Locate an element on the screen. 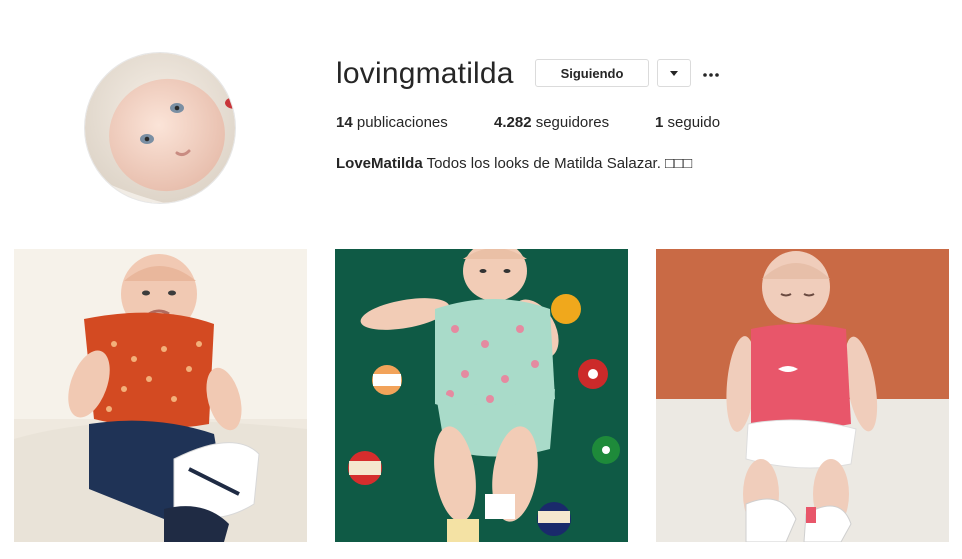 The image size is (962, 559). suggestions-dropdown-button is located at coordinates (674, 73).